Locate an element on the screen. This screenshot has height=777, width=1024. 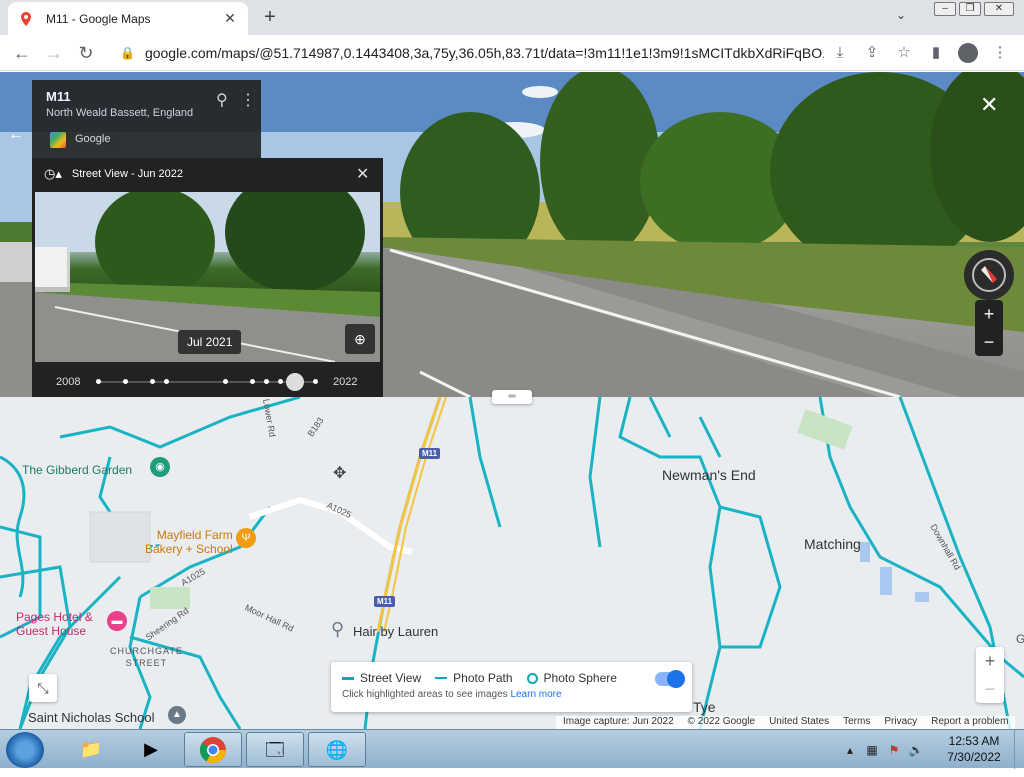
menu-dots-icon: ⋮ is located at coordinates (1000, 53).